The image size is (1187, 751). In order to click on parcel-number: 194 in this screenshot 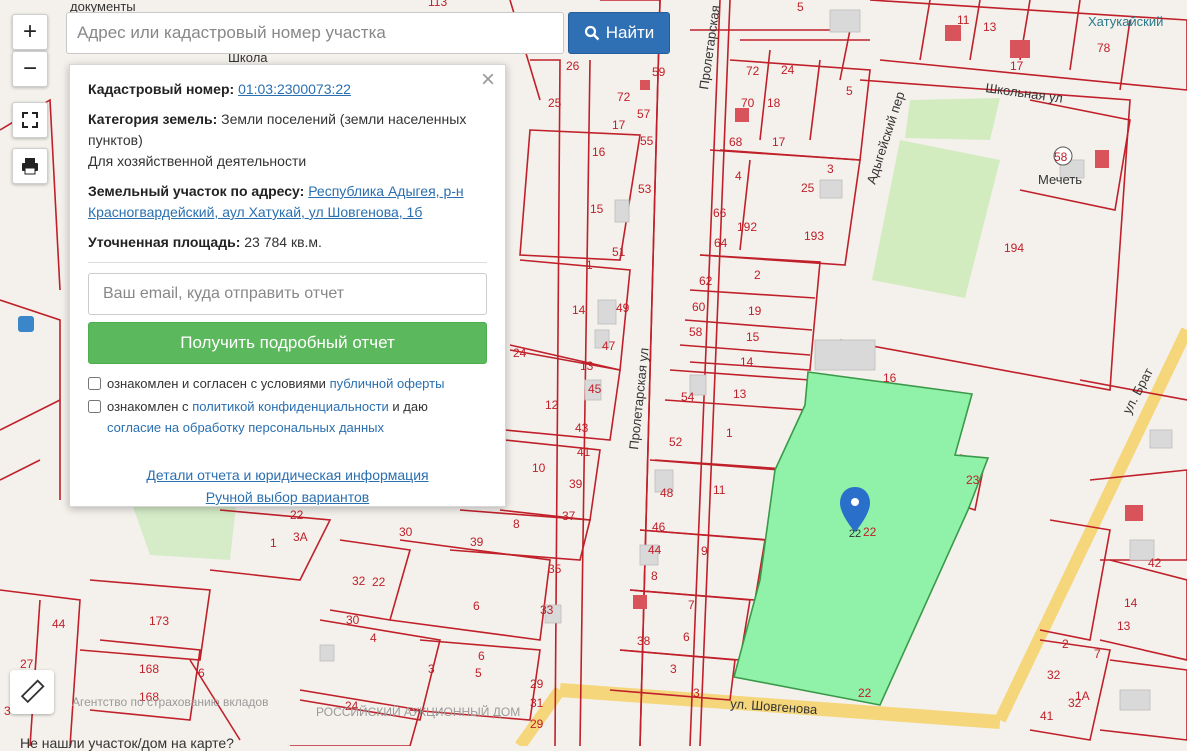, I will do `click(1014, 248)`.